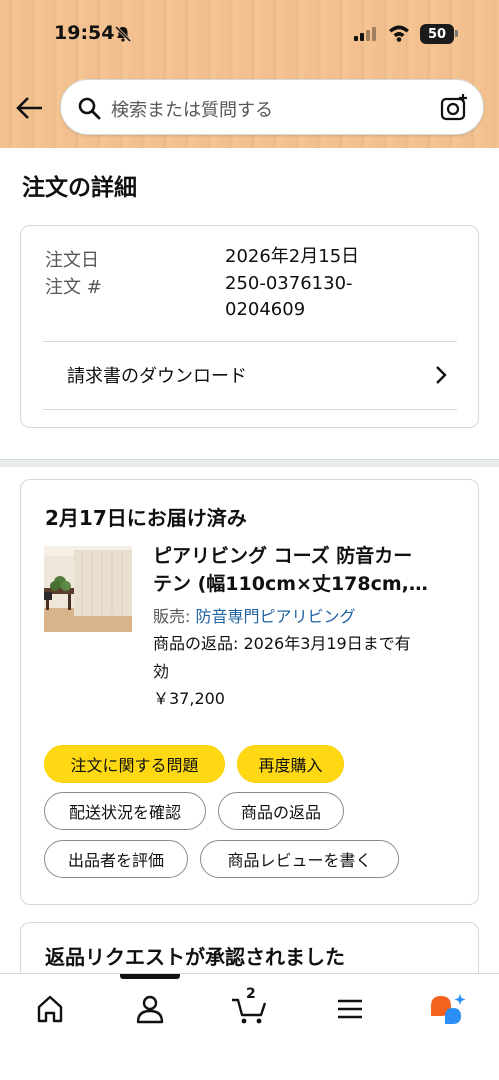 This screenshot has height=1080, width=499. What do you see at coordinates (157, 376) in the screenshot?
I see `invoice-download-label: 請求書のダウンロード` at bounding box center [157, 376].